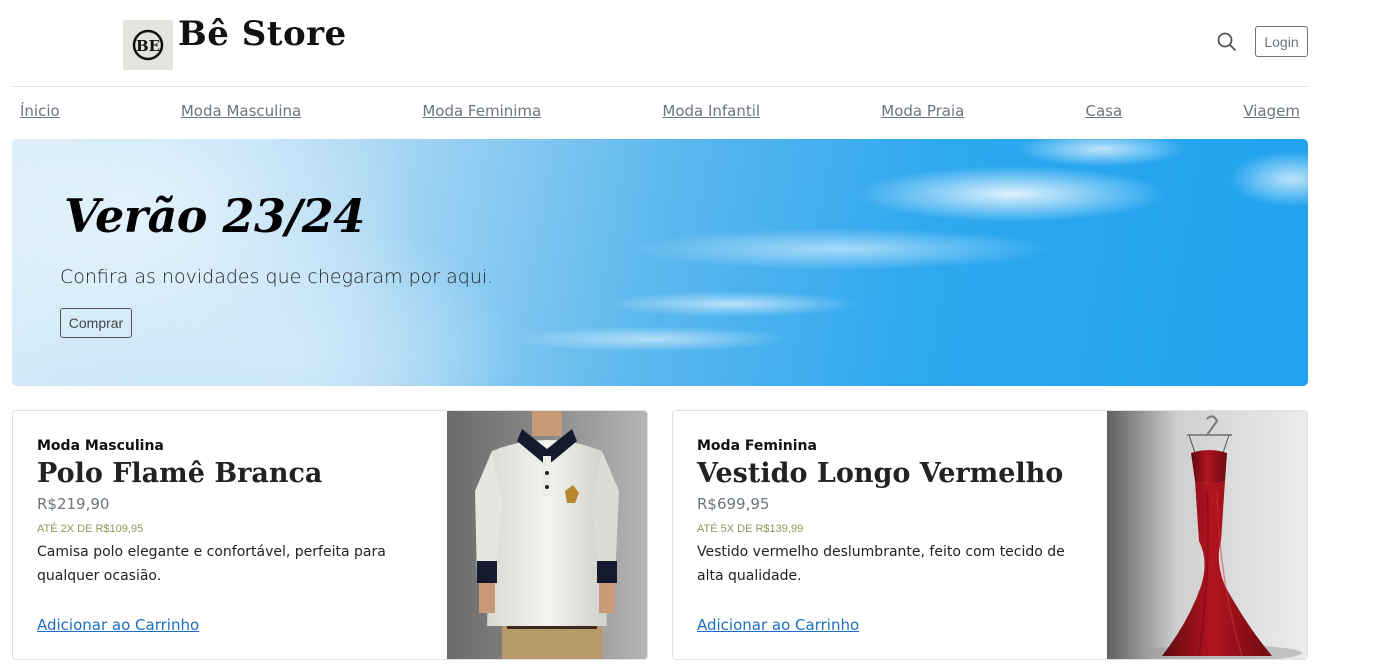  I want to click on search-button, so click(1227, 42).